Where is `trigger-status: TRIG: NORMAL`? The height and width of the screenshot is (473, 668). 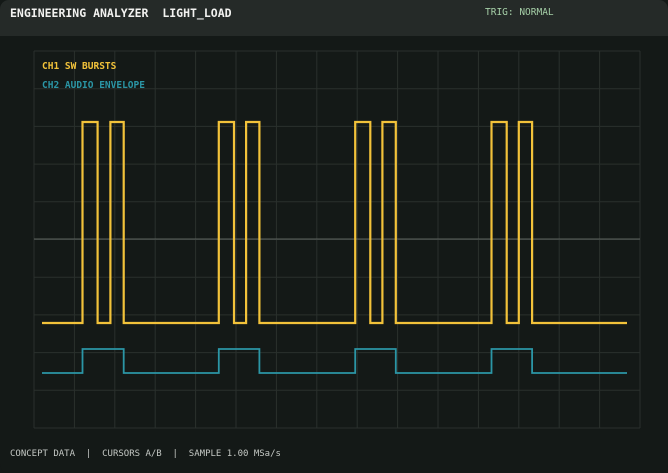
trigger-status: TRIG: NORMAL is located at coordinates (519, 12).